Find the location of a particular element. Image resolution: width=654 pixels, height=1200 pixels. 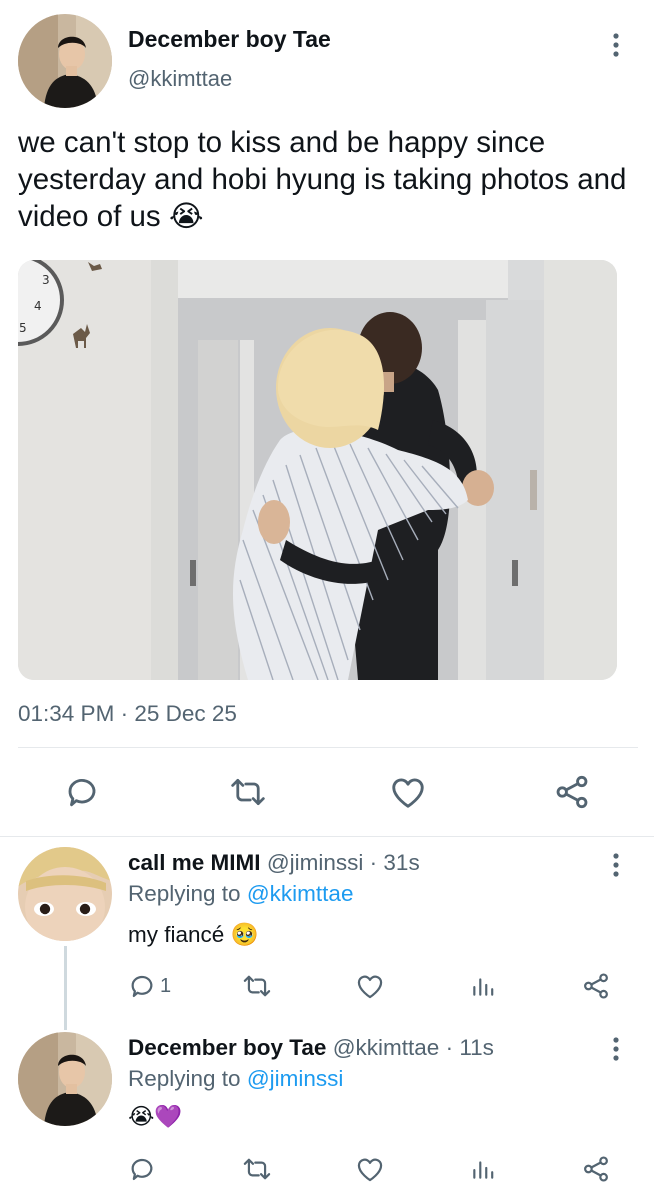

reply-reply-button is located at coordinates (142, 1169).